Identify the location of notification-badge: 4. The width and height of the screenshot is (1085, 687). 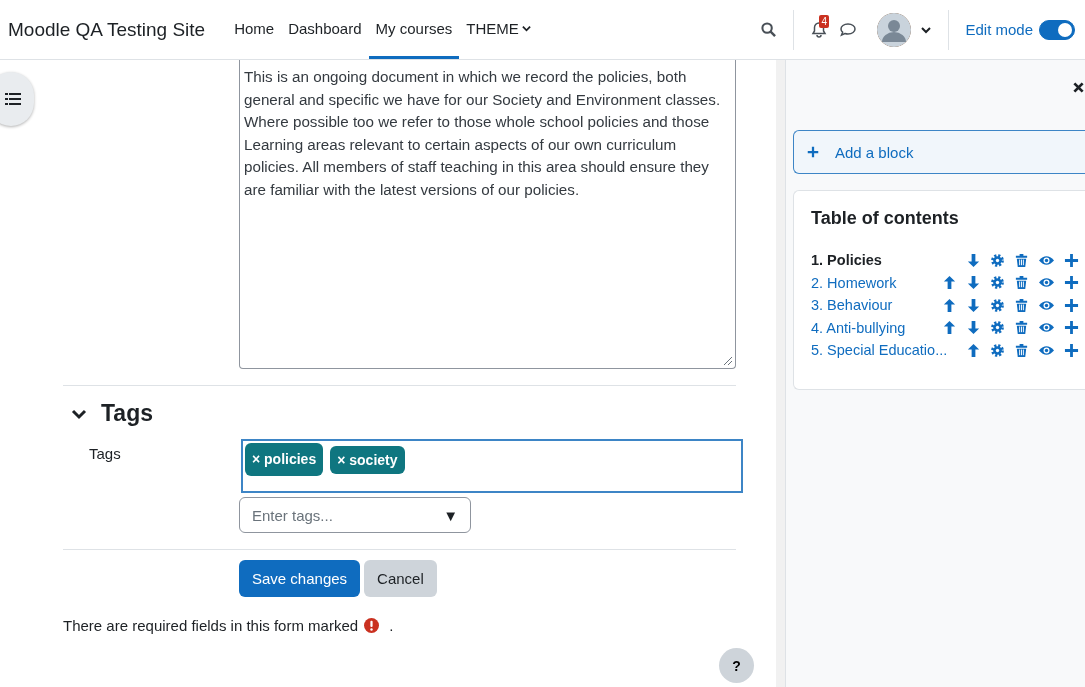
(824, 21).